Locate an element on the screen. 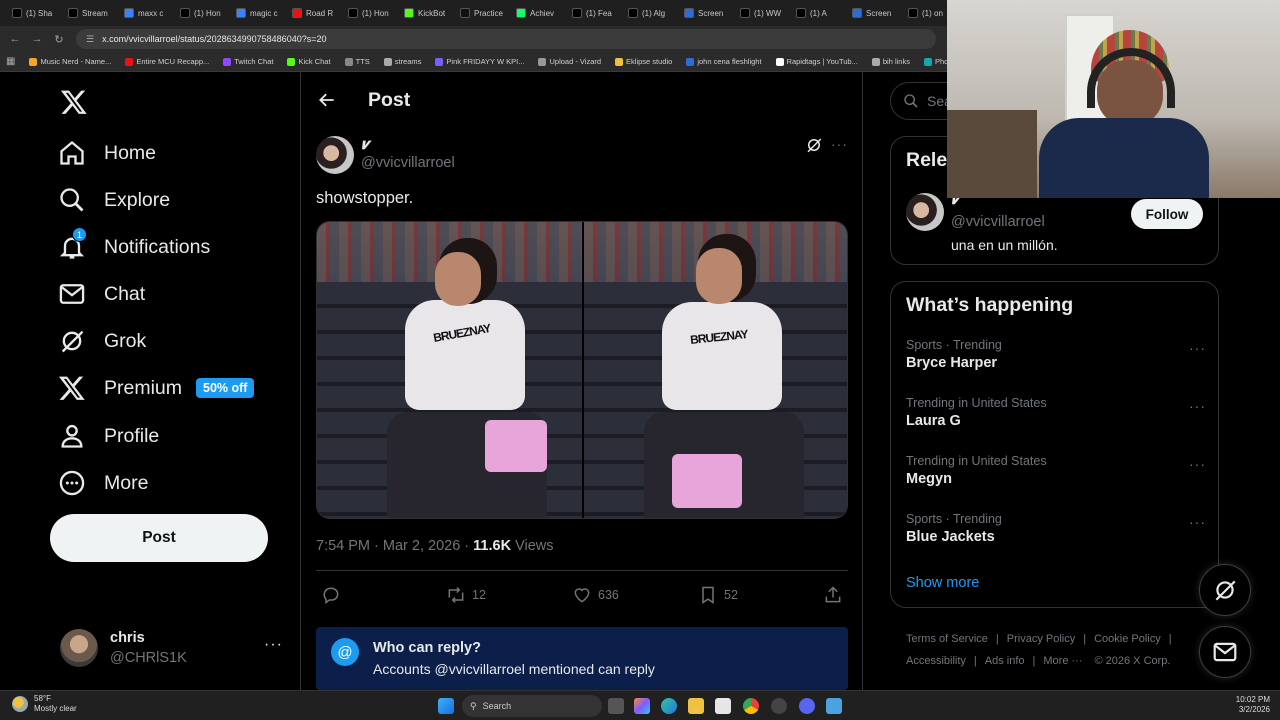  account-options-icon: ··· is located at coordinates (273, 645).